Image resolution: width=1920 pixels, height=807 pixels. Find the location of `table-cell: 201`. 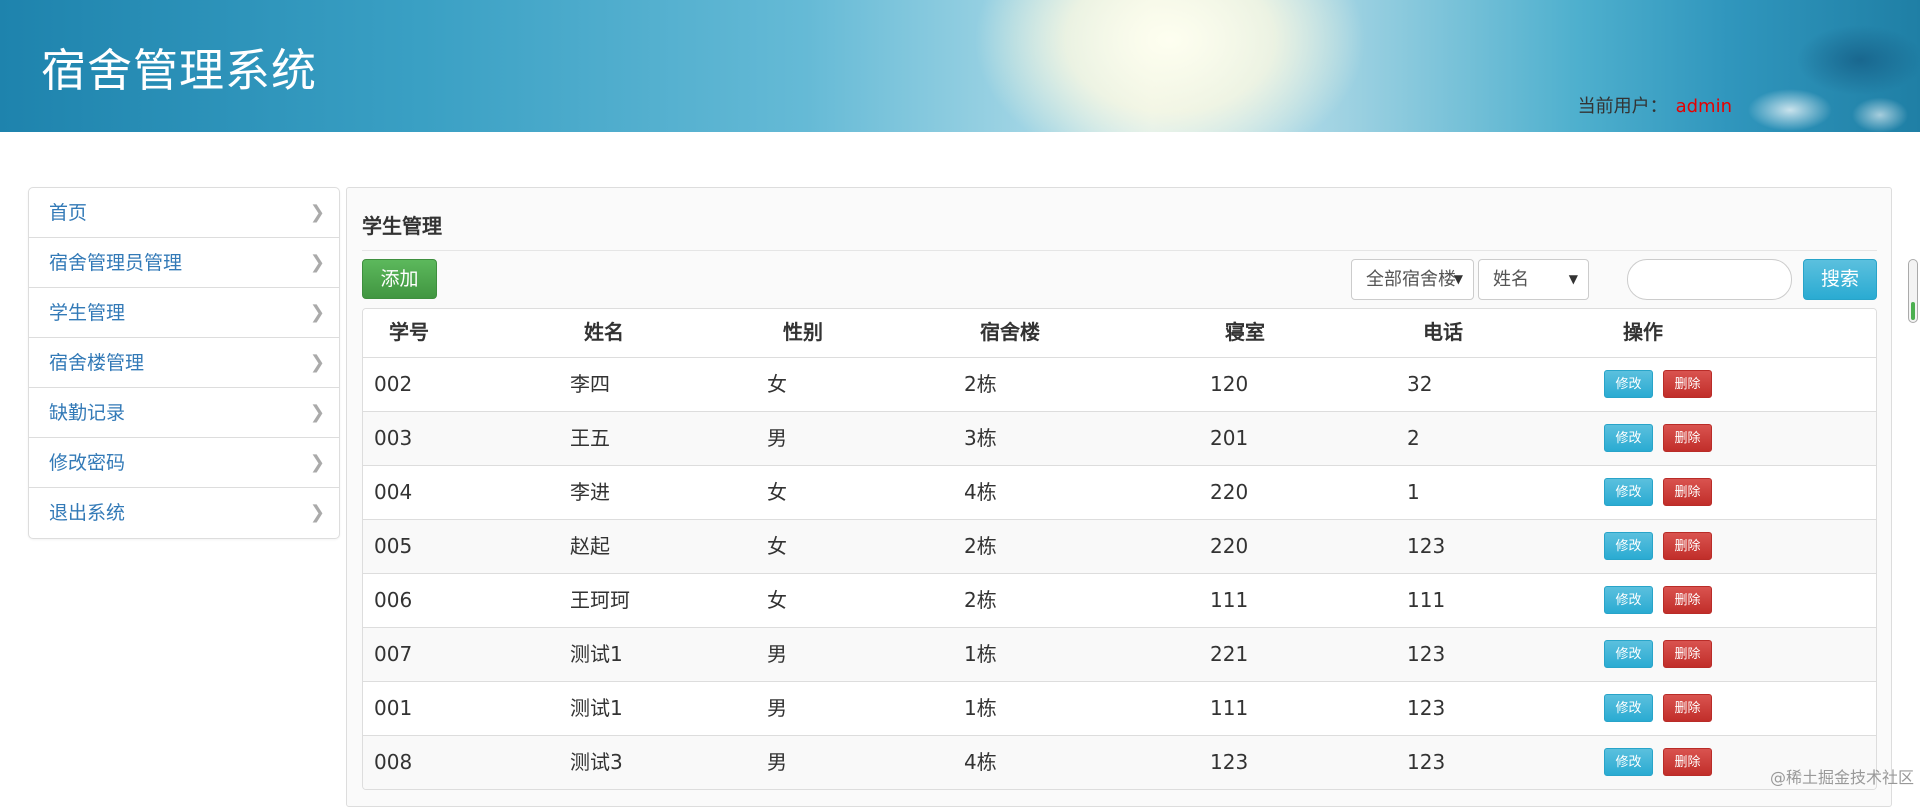

table-cell: 201 is located at coordinates (1229, 438).